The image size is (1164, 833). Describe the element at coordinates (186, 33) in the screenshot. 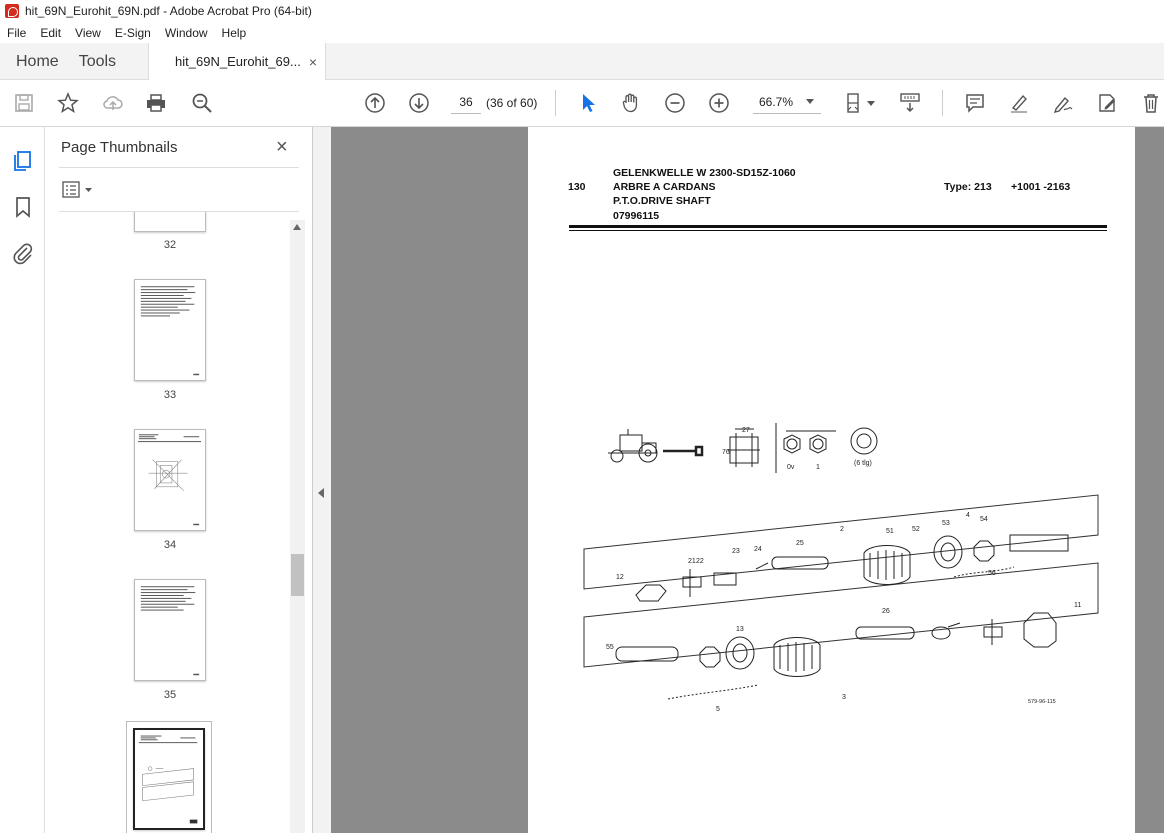

I see `menu-window: Window` at that location.